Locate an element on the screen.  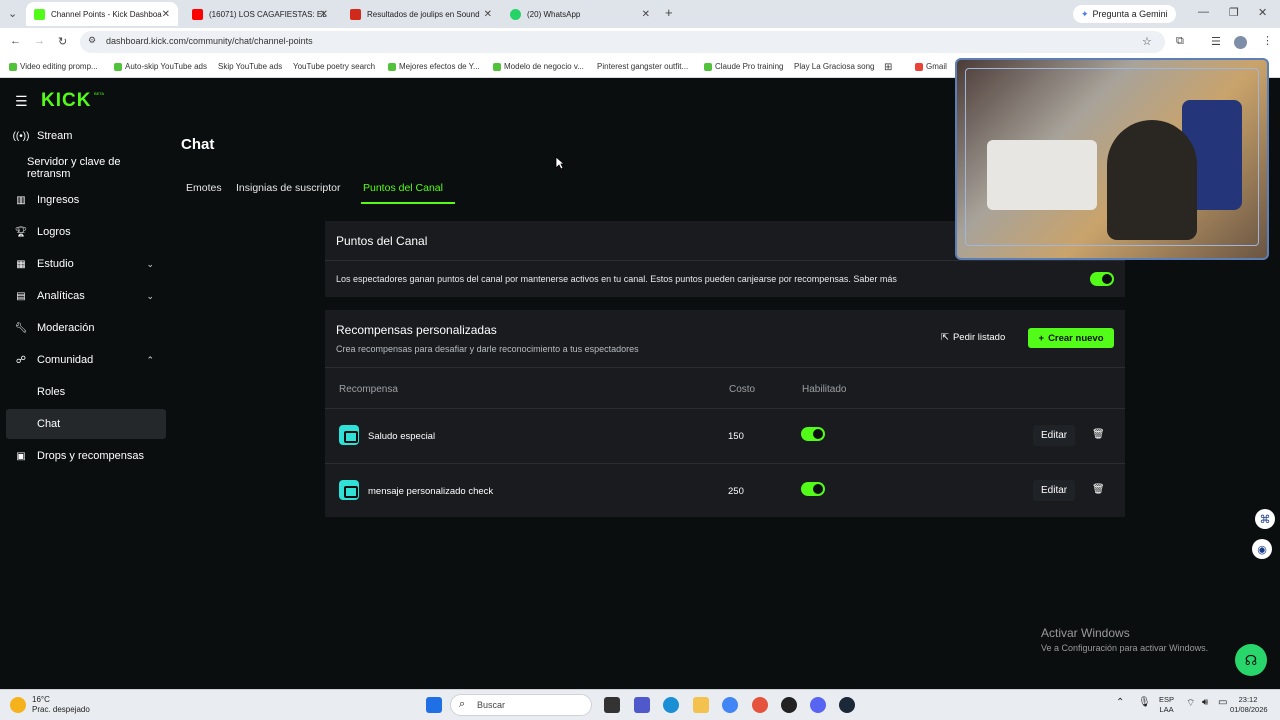
taskbar-search: ⌕ Buscar is located at coordinates (521, 705).